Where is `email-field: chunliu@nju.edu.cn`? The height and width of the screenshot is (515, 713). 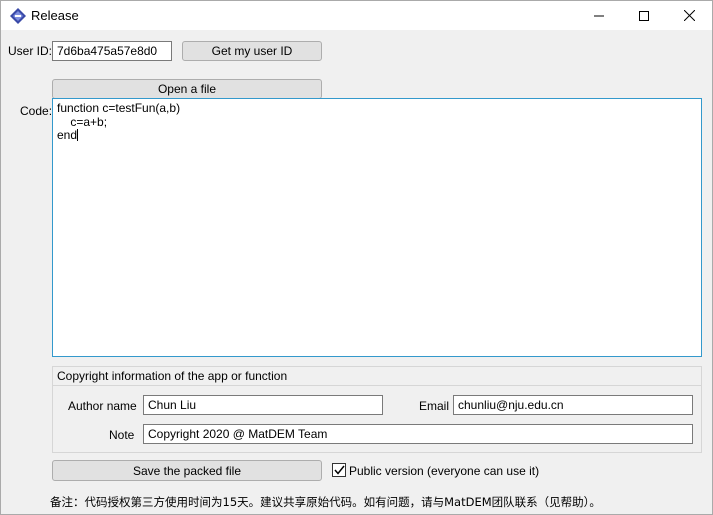
email-field: chunliu@nju.edu.cn is located at coordinates (573, 405).